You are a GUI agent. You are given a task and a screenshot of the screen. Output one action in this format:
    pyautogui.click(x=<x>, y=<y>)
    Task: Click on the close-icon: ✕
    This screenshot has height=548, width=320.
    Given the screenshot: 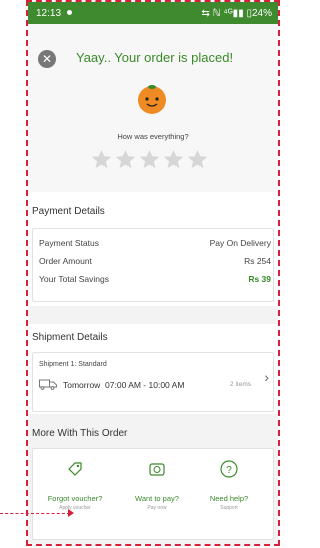 What is the action you would take?
    pyautogui.click(x=47, y=59)
    